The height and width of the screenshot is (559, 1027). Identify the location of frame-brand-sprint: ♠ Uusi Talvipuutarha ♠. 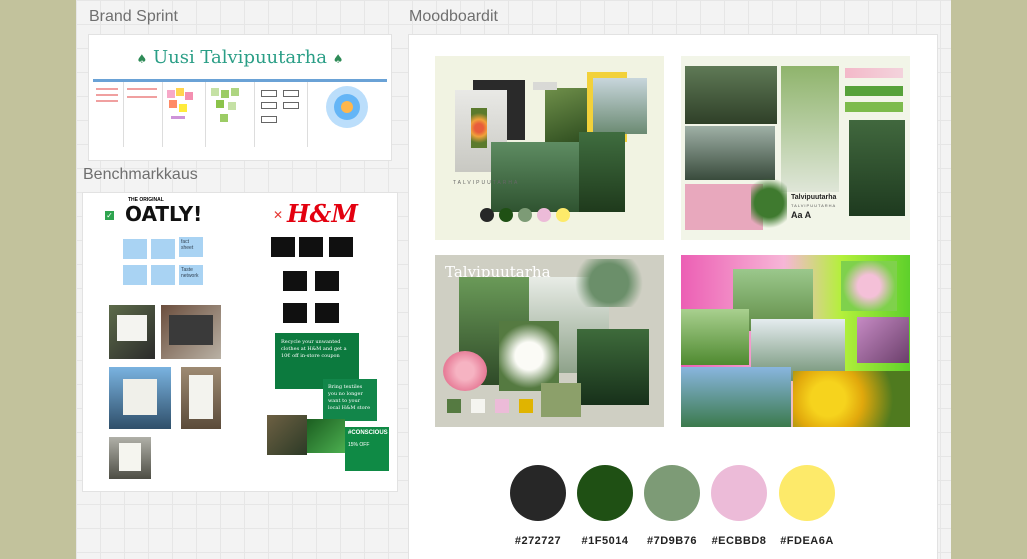
(240, 97).